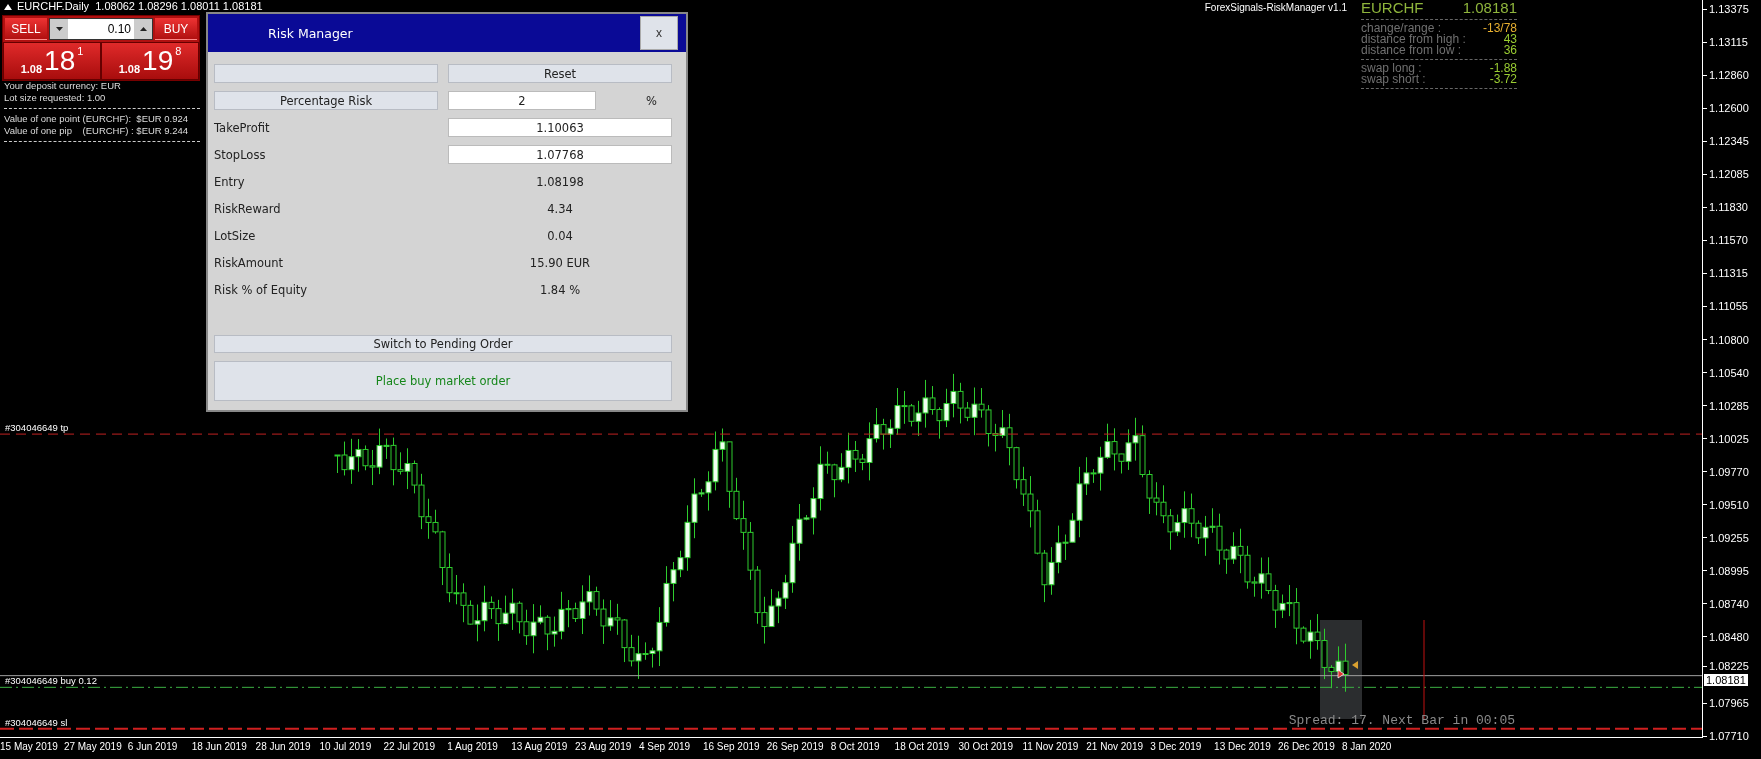 This screenshot has height=759, width=1761. I want to click on result-label: RiskAmount, so click(249, 262).